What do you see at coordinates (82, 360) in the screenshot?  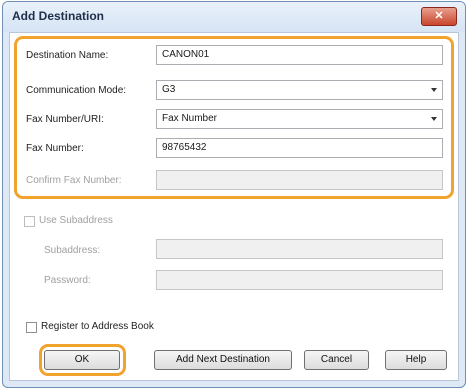 I see `ok-button: OK` at bounding box center [82, 360].